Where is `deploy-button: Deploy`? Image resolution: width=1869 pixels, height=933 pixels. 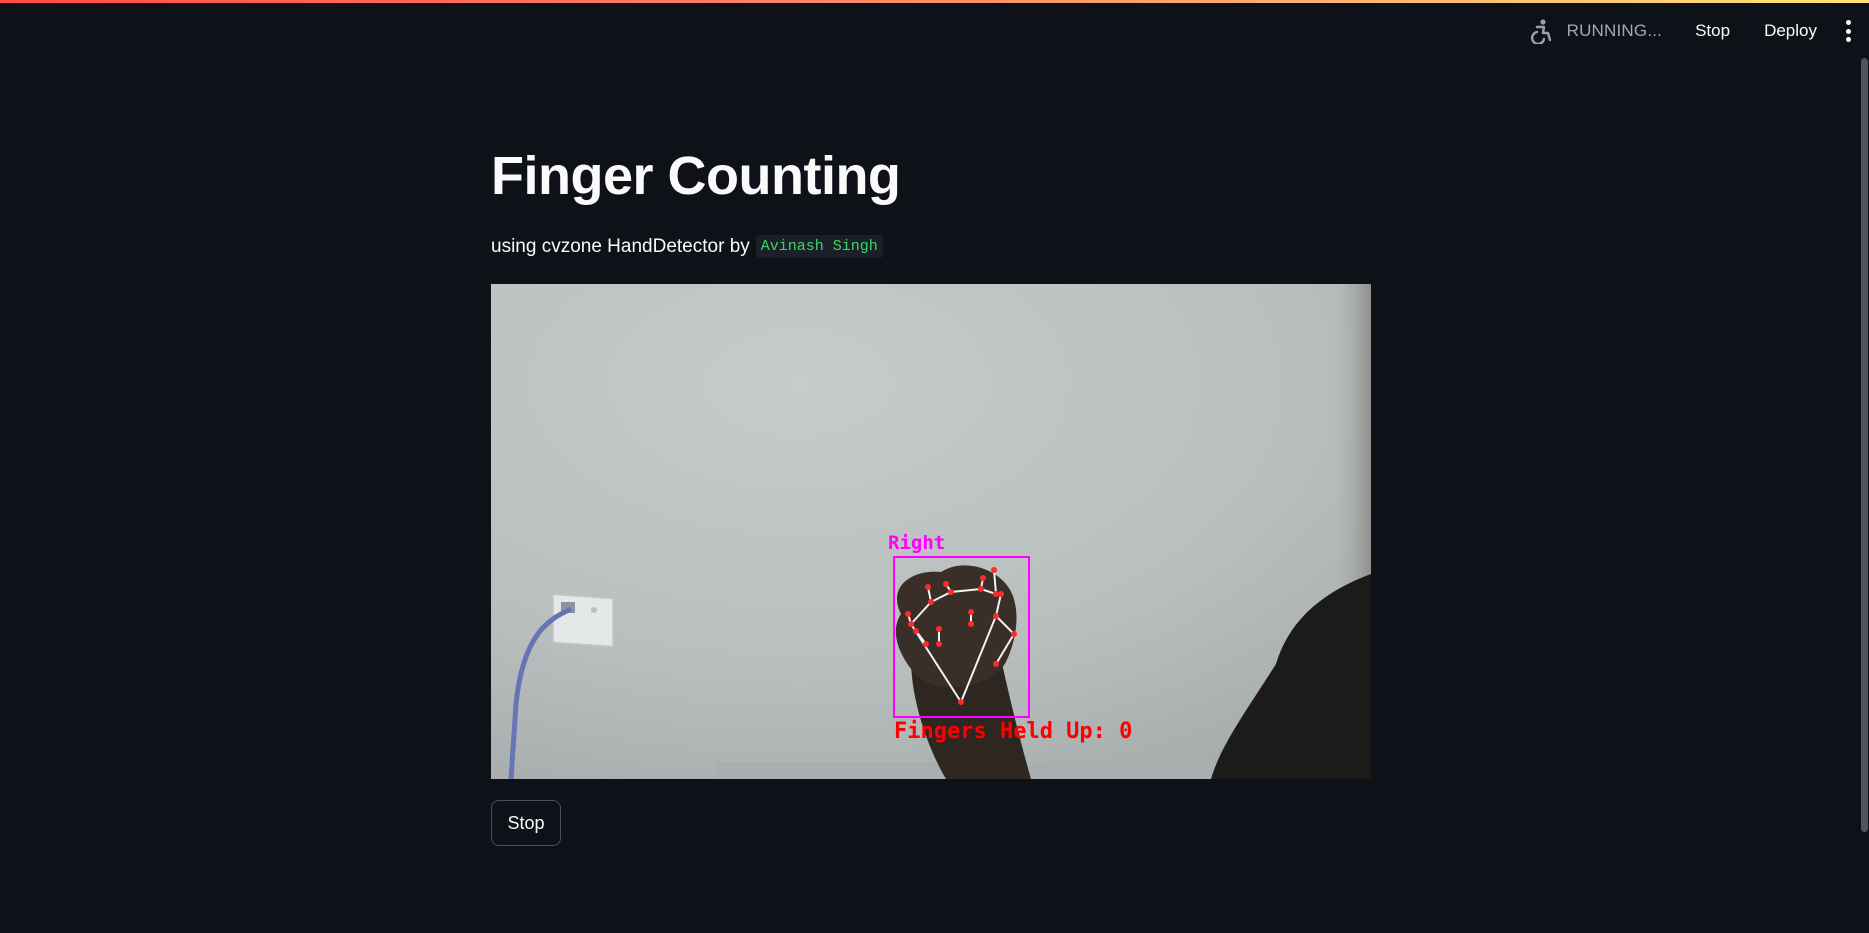
deploy-button: Deploy is located at coordinates (1790, 31).